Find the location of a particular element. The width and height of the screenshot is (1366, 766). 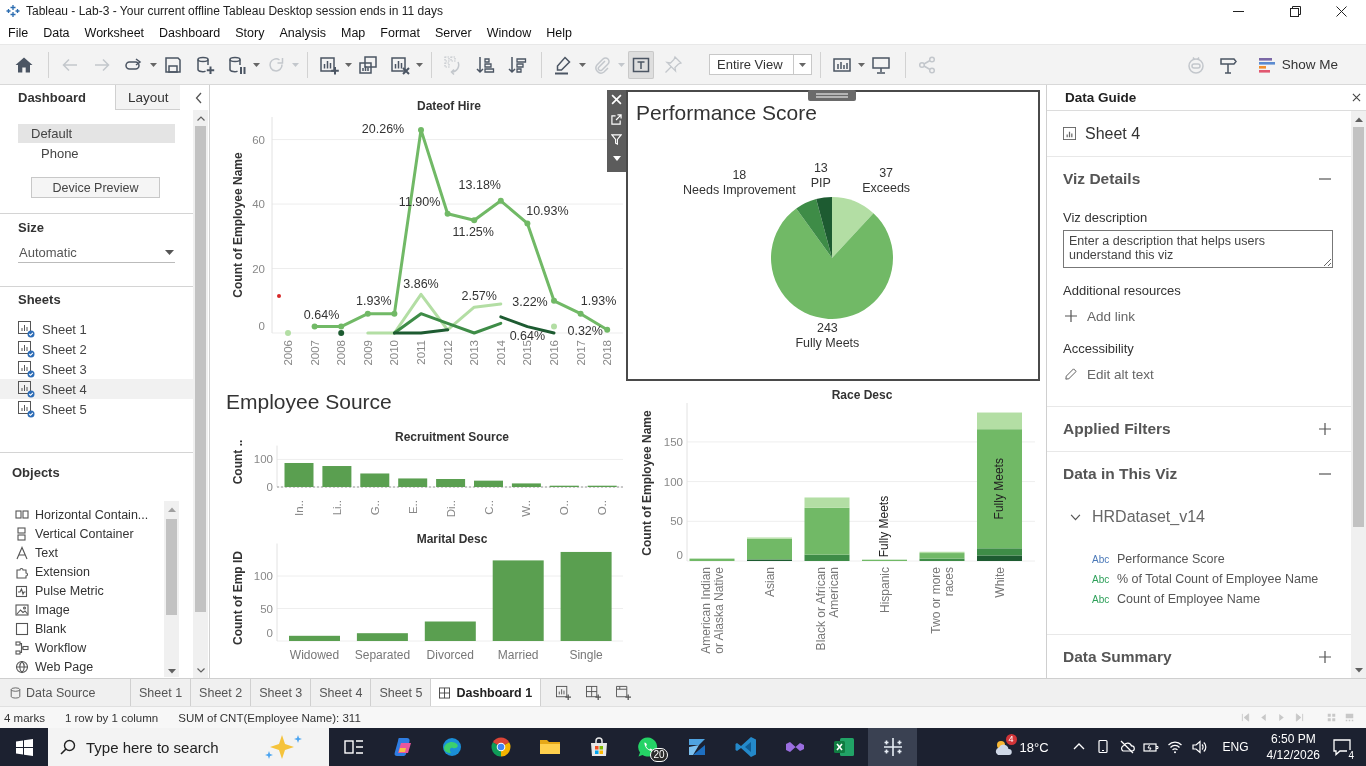

device-preview-button: Device Preview is located at coordinates (95, 187).